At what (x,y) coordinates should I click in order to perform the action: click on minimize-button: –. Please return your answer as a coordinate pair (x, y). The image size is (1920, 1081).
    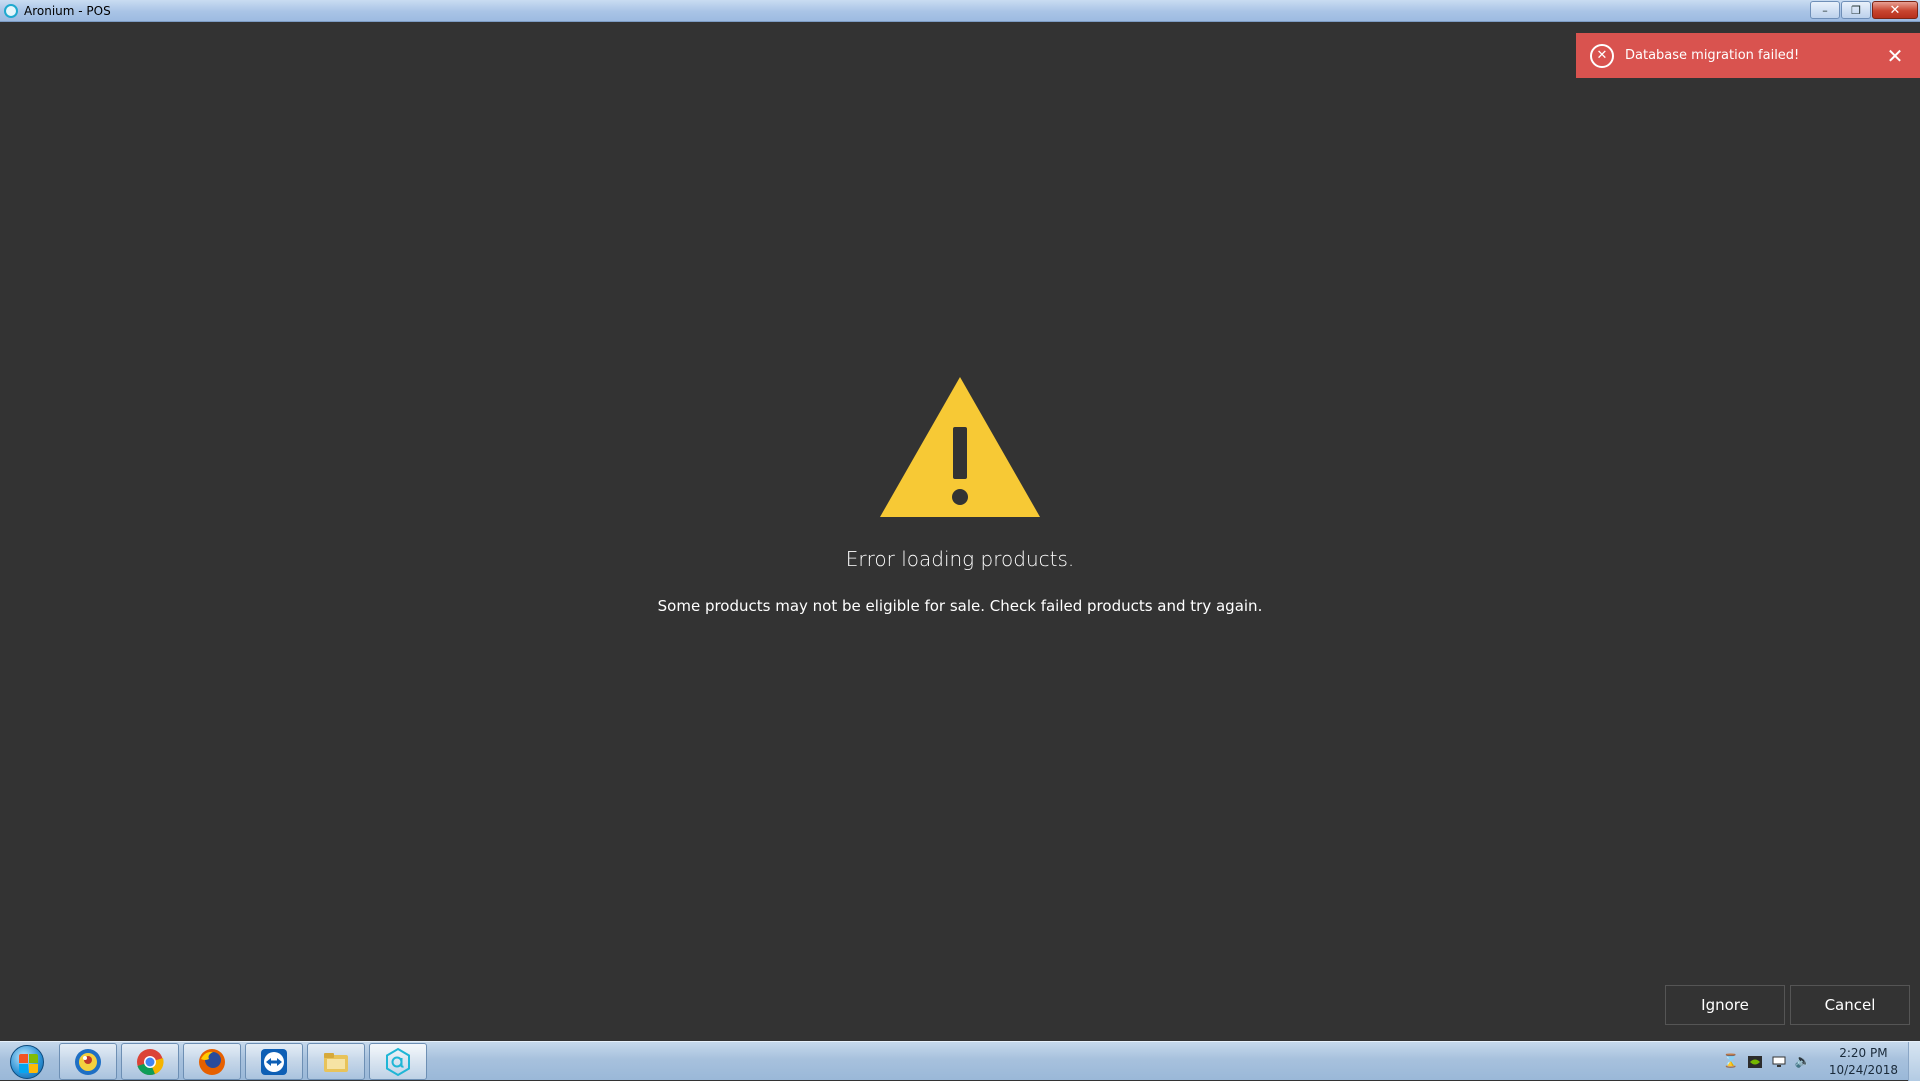
    Looking at the image, I should click on (1825, 10).